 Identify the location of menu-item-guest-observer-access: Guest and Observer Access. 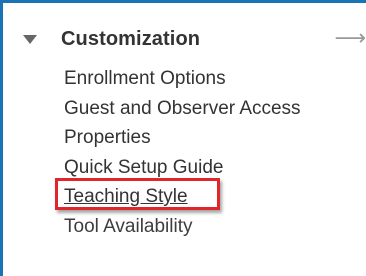
(182, 109).